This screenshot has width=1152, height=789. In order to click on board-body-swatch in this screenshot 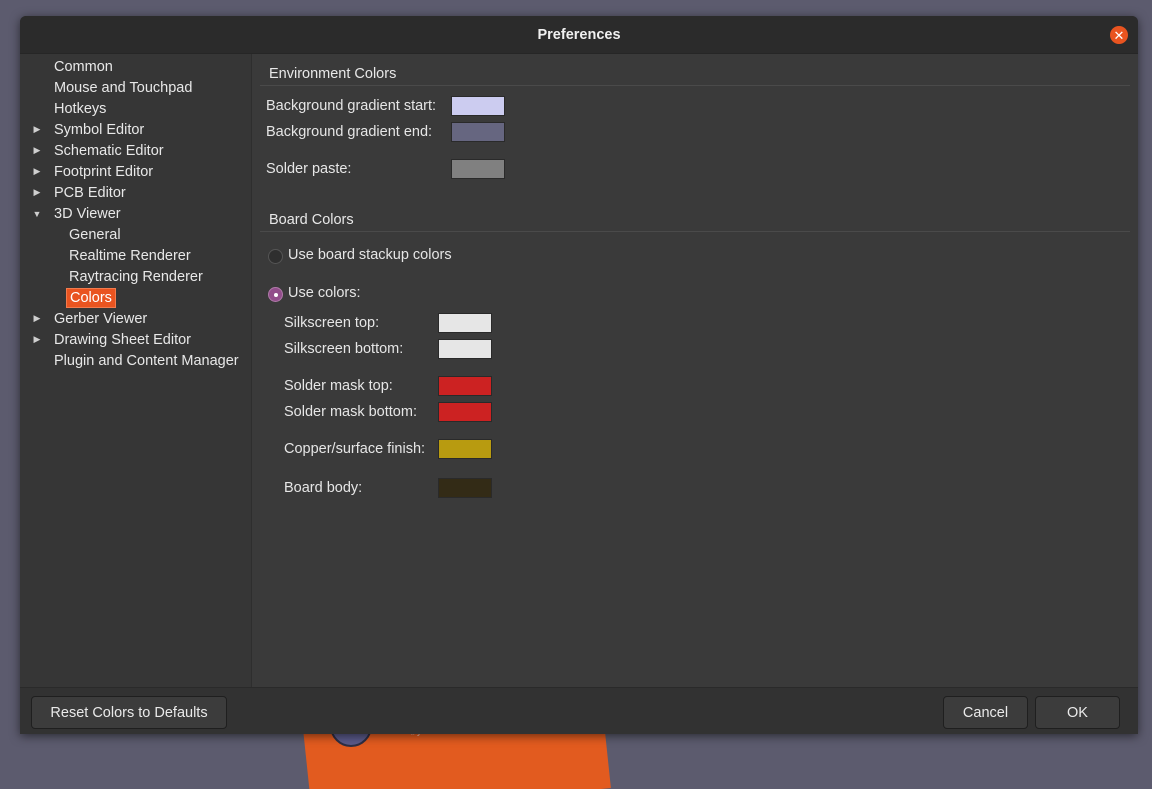, I will do `click(465, 488)`.